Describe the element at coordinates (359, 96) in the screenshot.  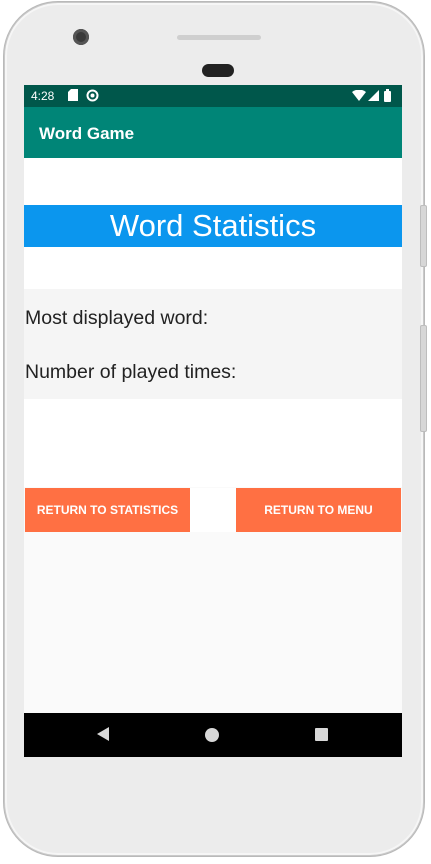
I see `wifi-icon` at that location.